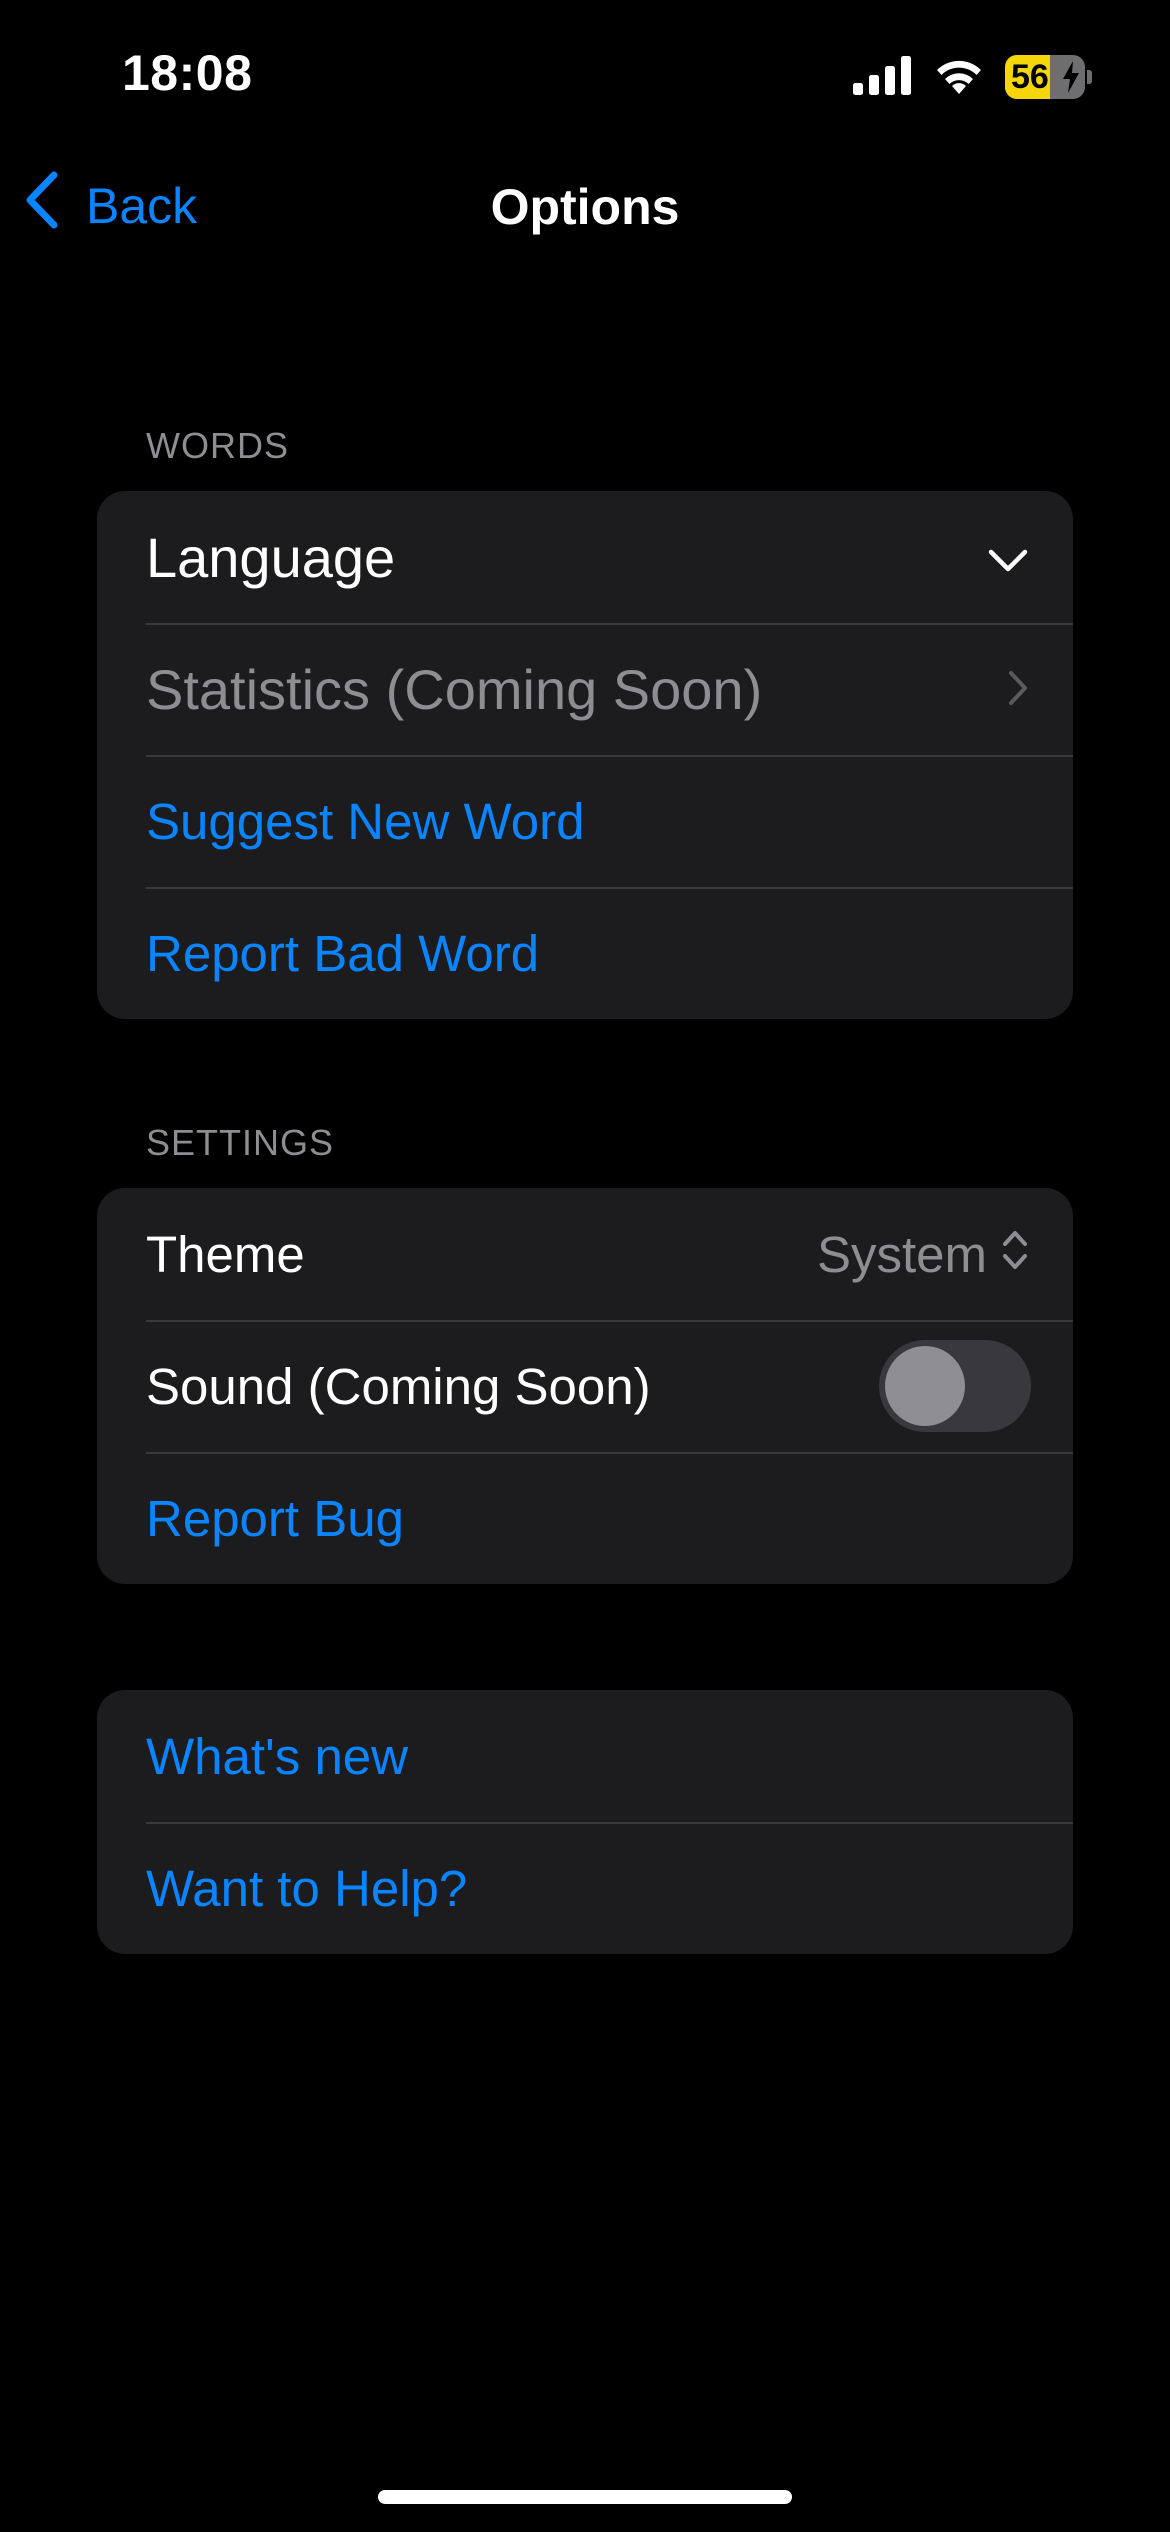  Describe the element at coordinates (925, 1386) in the screenshot. I see `toggle-knob` at that location.